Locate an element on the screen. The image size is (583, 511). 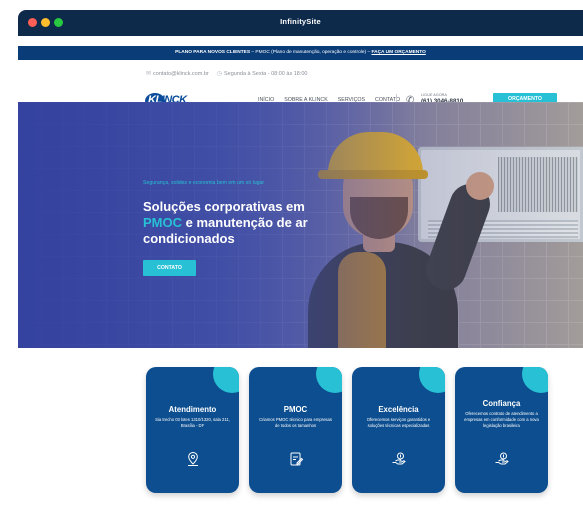
clock-icon: ◷ is located at coordinates (219, 74).